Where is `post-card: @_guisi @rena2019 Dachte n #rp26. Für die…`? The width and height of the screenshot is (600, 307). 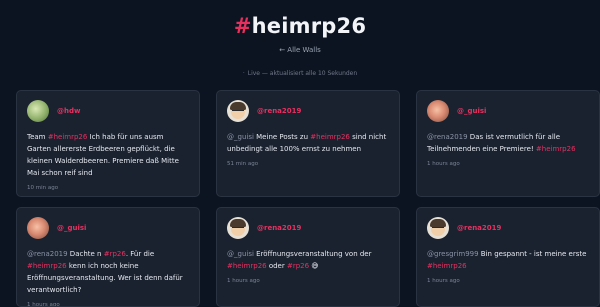
post-card: @_guisi @rena2019 Dachte n #rp26. Für die… is located at coordinates (108, 257).